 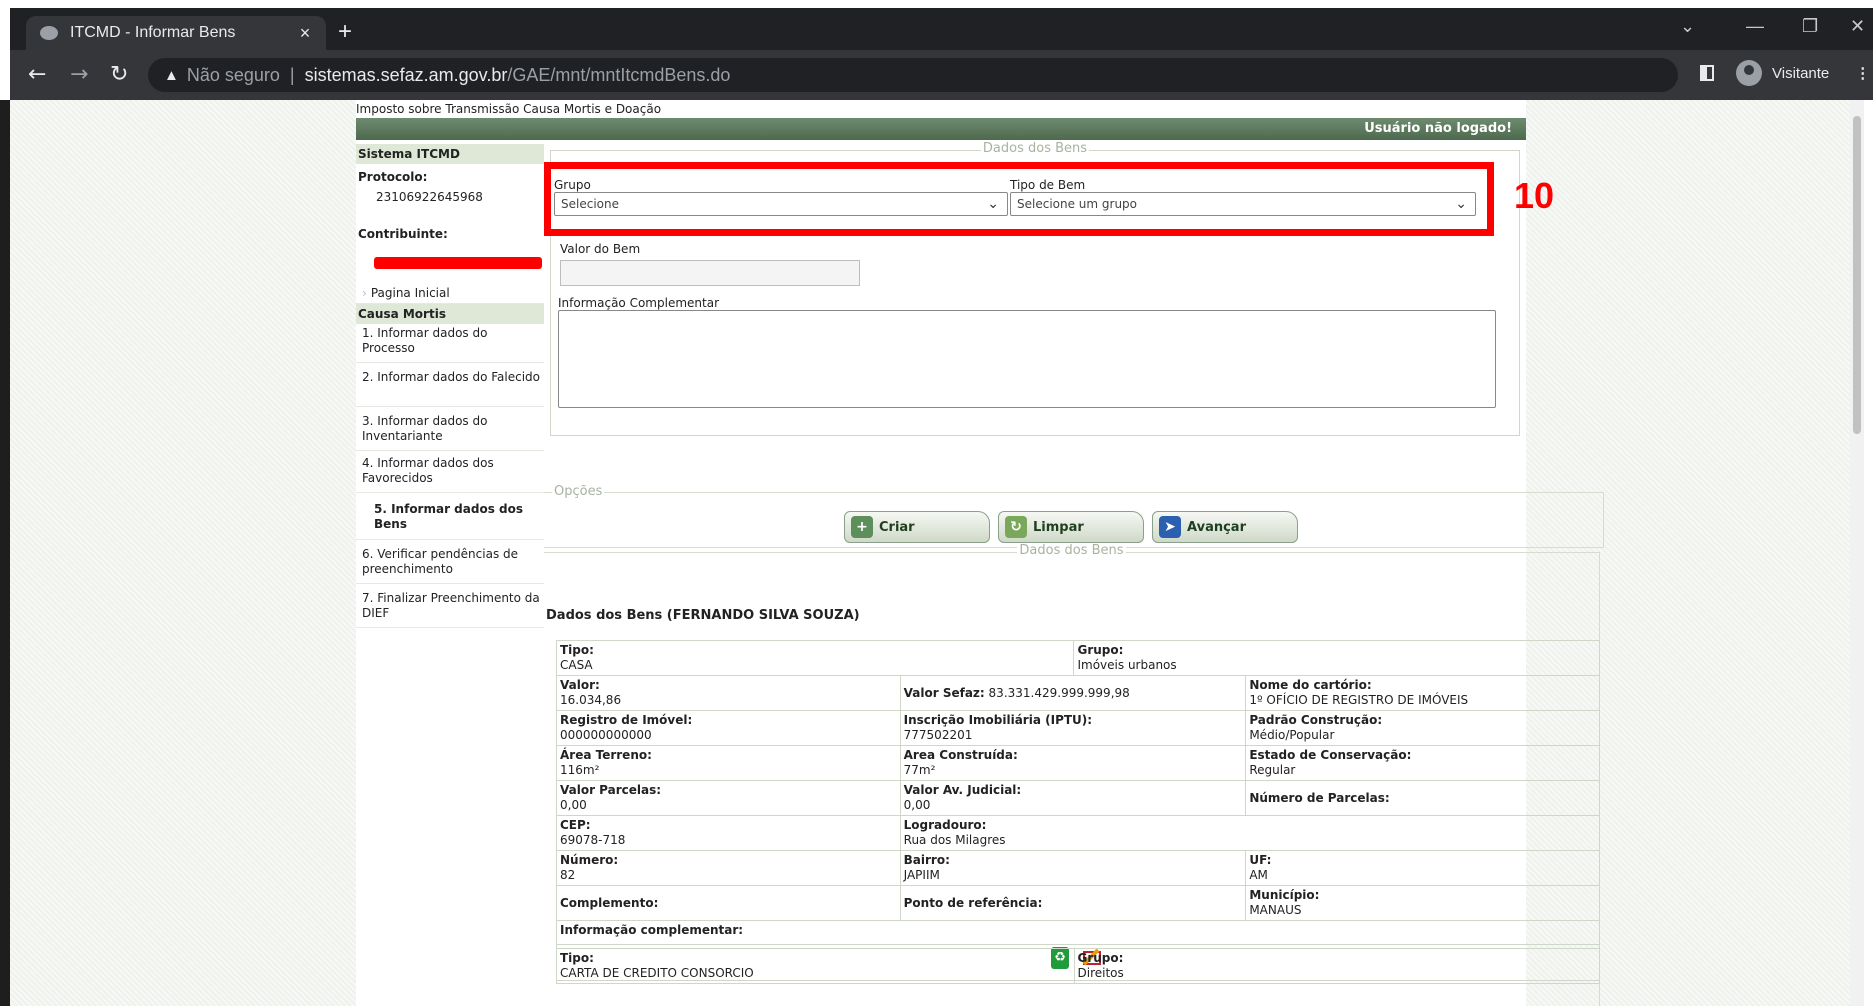 I want to click on criar-button: + Criar, so click(x=917, y=527).